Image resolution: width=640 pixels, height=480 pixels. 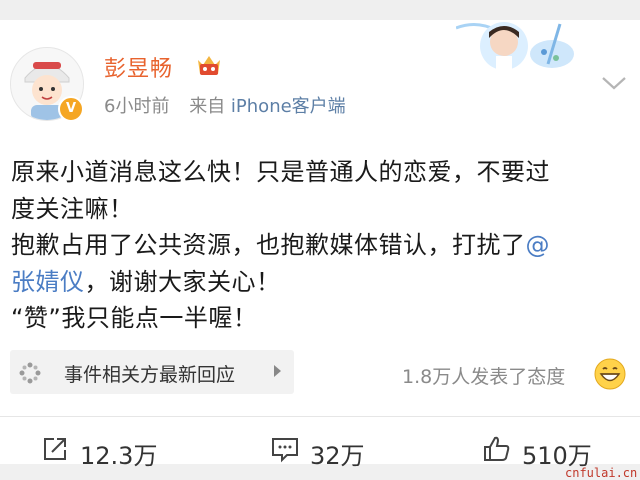 I want to click on thumbs-up-icon, so click(x=497, y=448).